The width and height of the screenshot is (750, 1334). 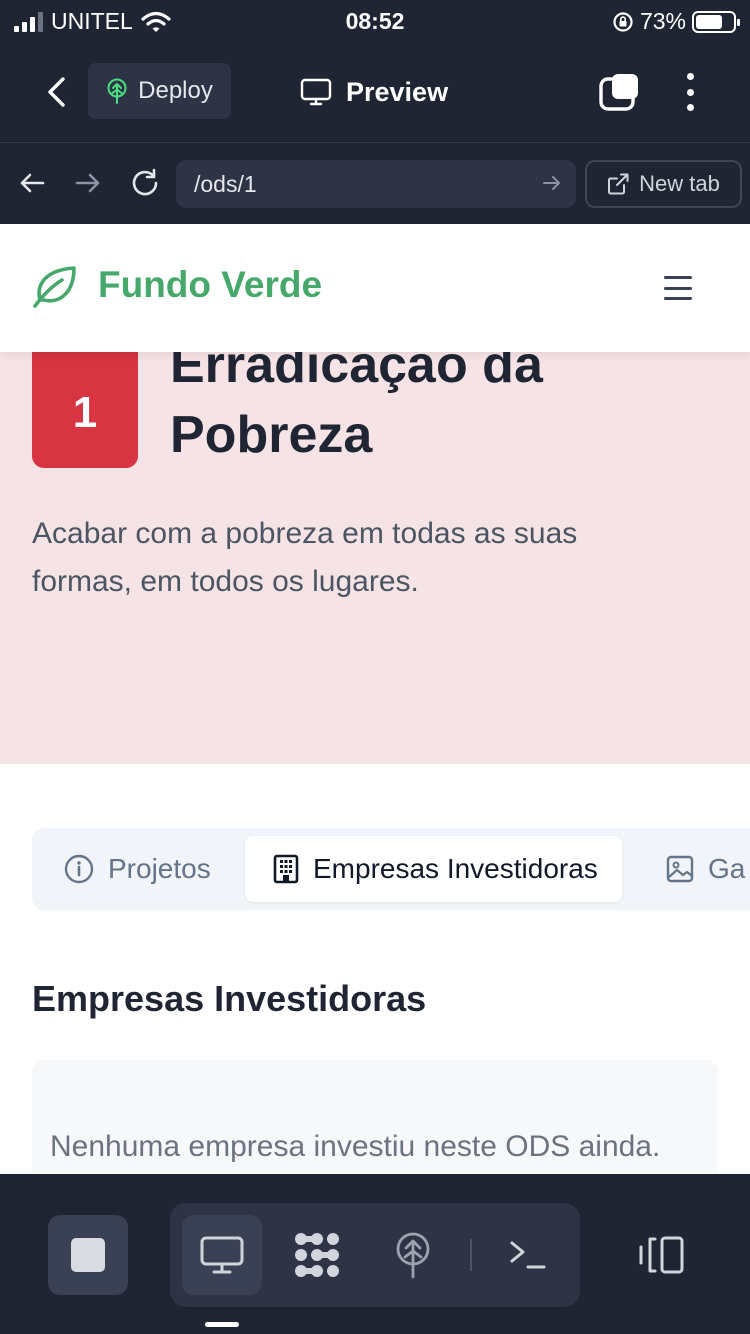 I want to click on browser-url-bar: /ods/1 New tab, so click(x=375, y=183).